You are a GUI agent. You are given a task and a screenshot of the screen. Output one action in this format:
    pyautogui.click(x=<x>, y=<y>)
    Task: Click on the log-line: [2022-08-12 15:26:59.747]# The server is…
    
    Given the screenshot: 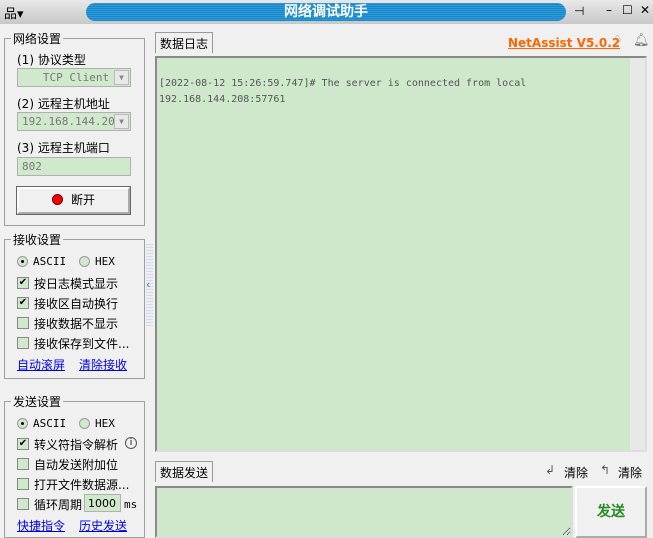 What is the action you would take?
    pyautogui.click(x=343, y=83)
    